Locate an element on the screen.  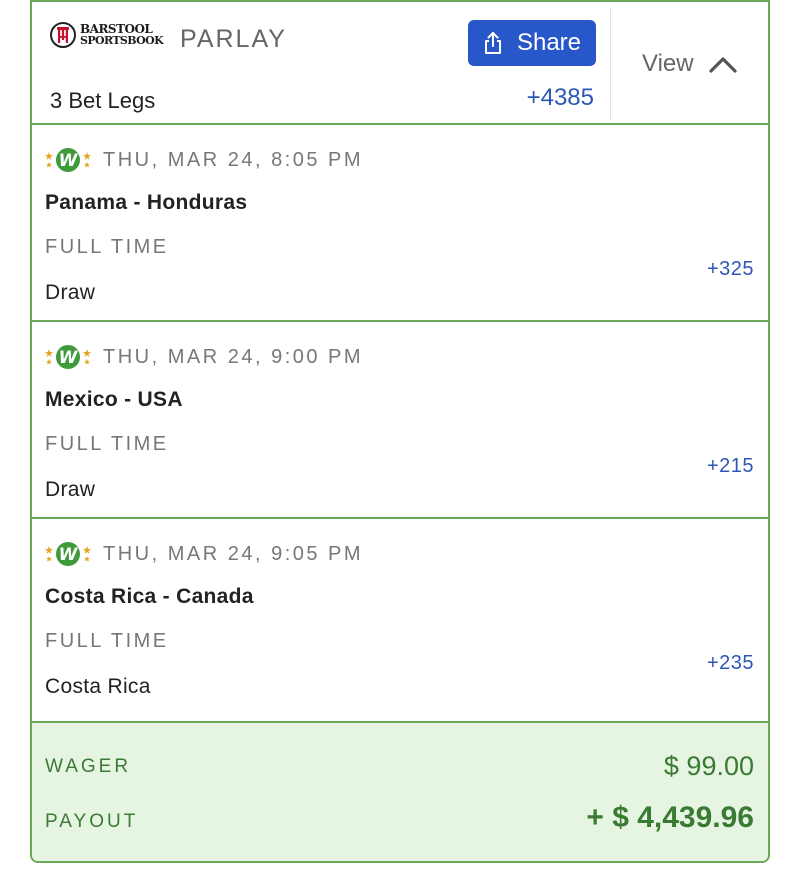
leg-odds: +325 is located at coordinates (730, 269).